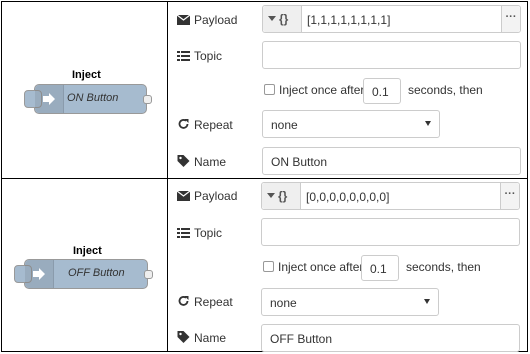 The image size is (530, 354). Describe the element at coordinates (390, 338) in the screenshot. I see `name-input: OFF Button` at that location.